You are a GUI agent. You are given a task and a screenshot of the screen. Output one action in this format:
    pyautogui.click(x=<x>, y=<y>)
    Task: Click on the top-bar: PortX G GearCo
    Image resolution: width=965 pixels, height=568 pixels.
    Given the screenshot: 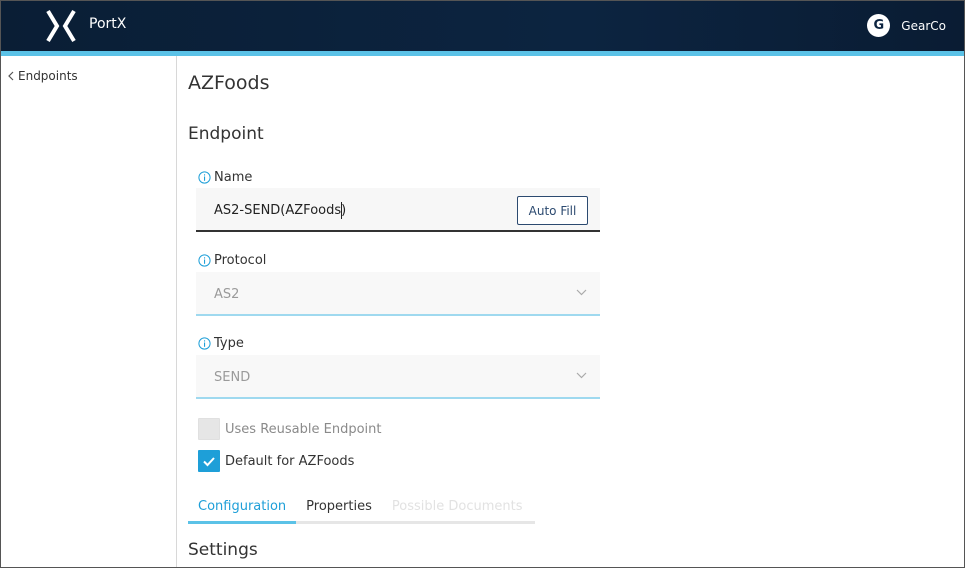 What is the action you would take?
    pyautogui.click(x=482, y=26)
    